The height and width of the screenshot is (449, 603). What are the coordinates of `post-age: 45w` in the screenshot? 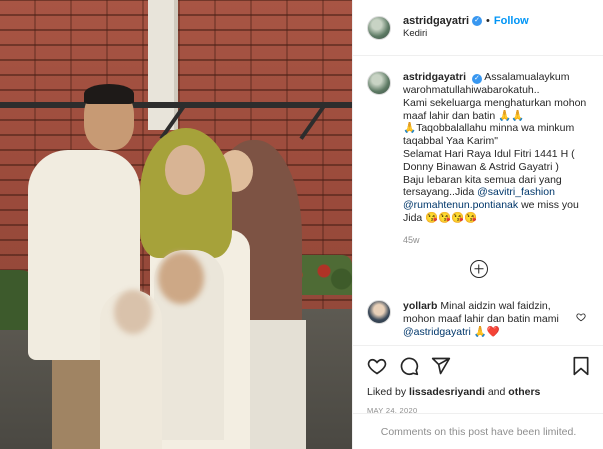 It's located at (411, 239).